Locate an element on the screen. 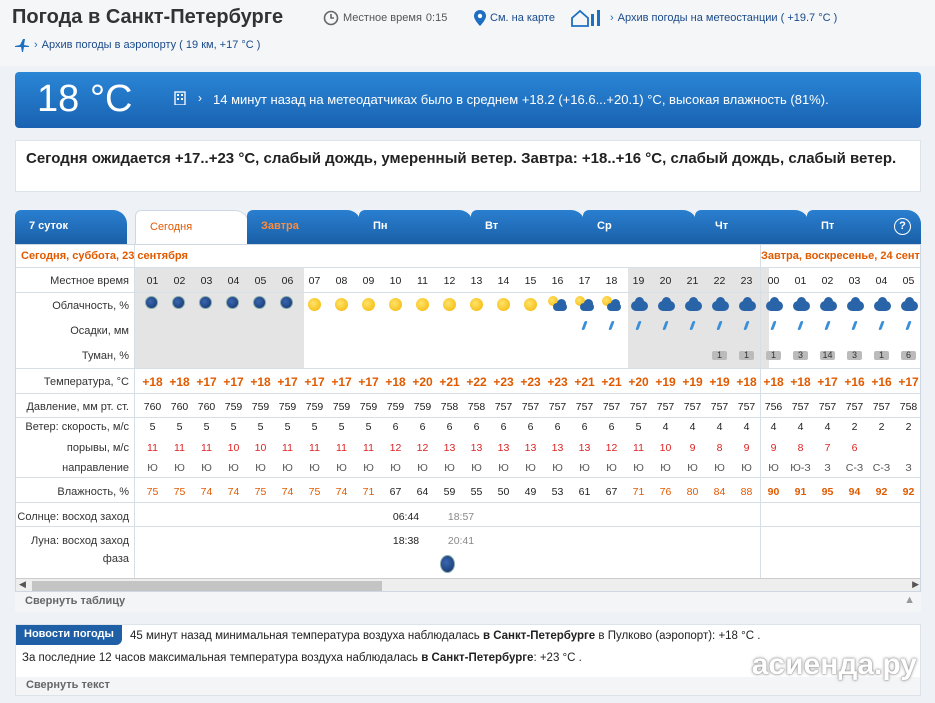  hour-cell: 04 is located at coordinates (233, 281).